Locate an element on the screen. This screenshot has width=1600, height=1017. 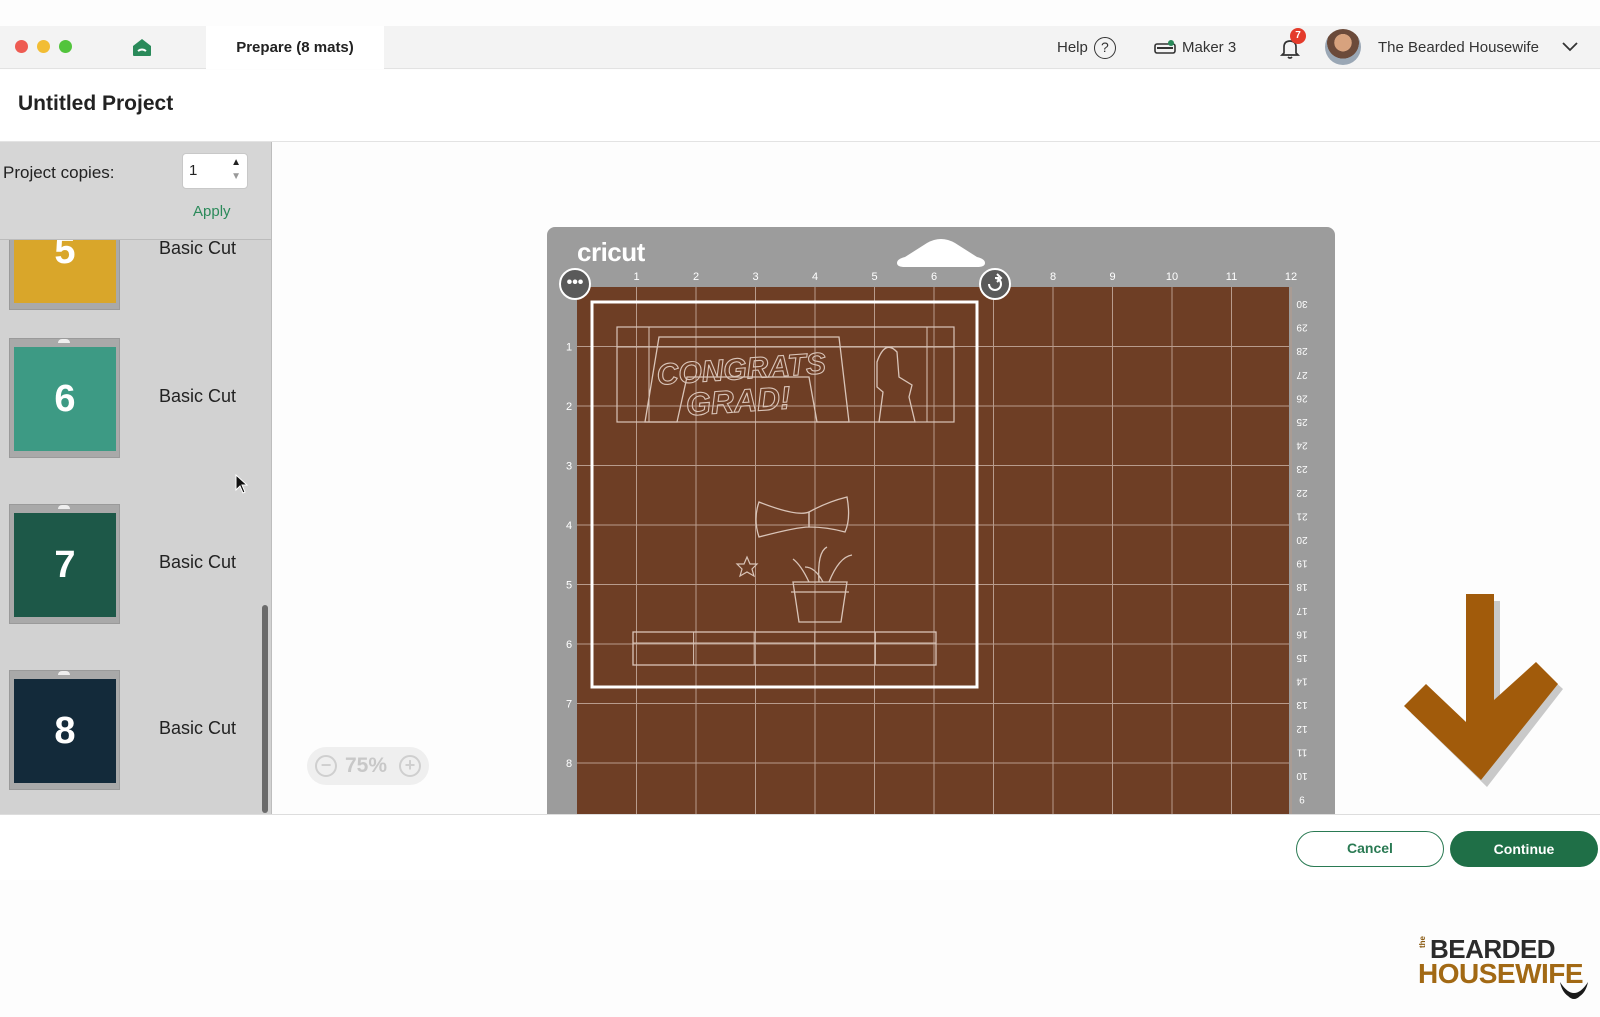
ruler-tick-label: 25 is located at coordinates (1302, 421).